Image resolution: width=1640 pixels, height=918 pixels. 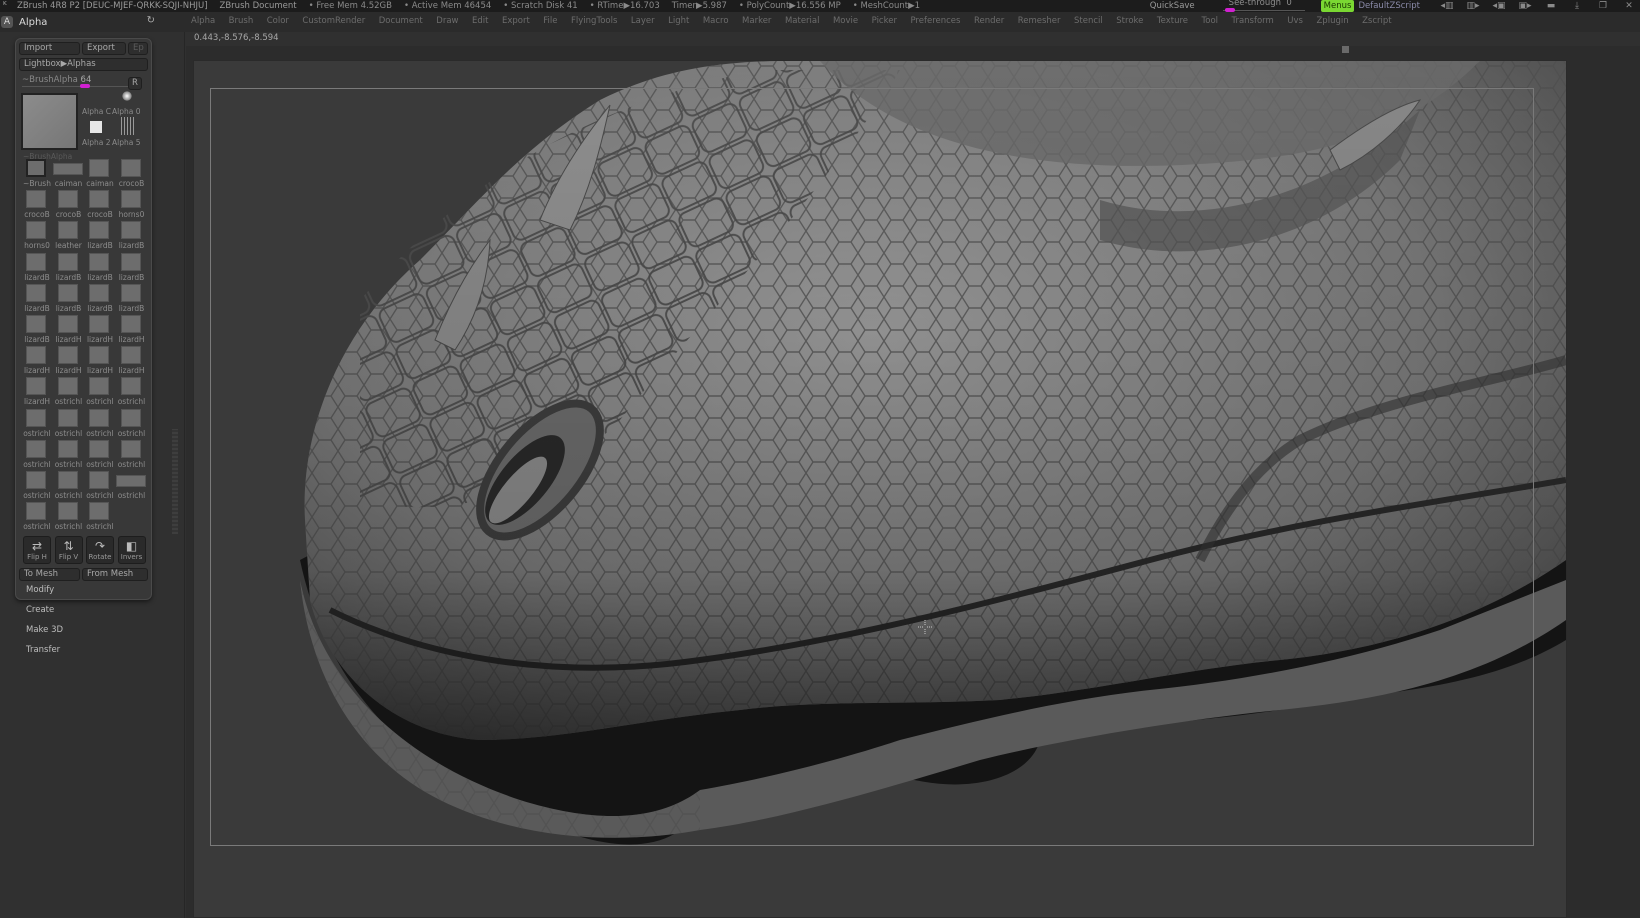 What do you see at coordinates (1263, 6) in the screenshot?
I see `see-through-slider: See-through 0` at bounding box center [1263, 6].